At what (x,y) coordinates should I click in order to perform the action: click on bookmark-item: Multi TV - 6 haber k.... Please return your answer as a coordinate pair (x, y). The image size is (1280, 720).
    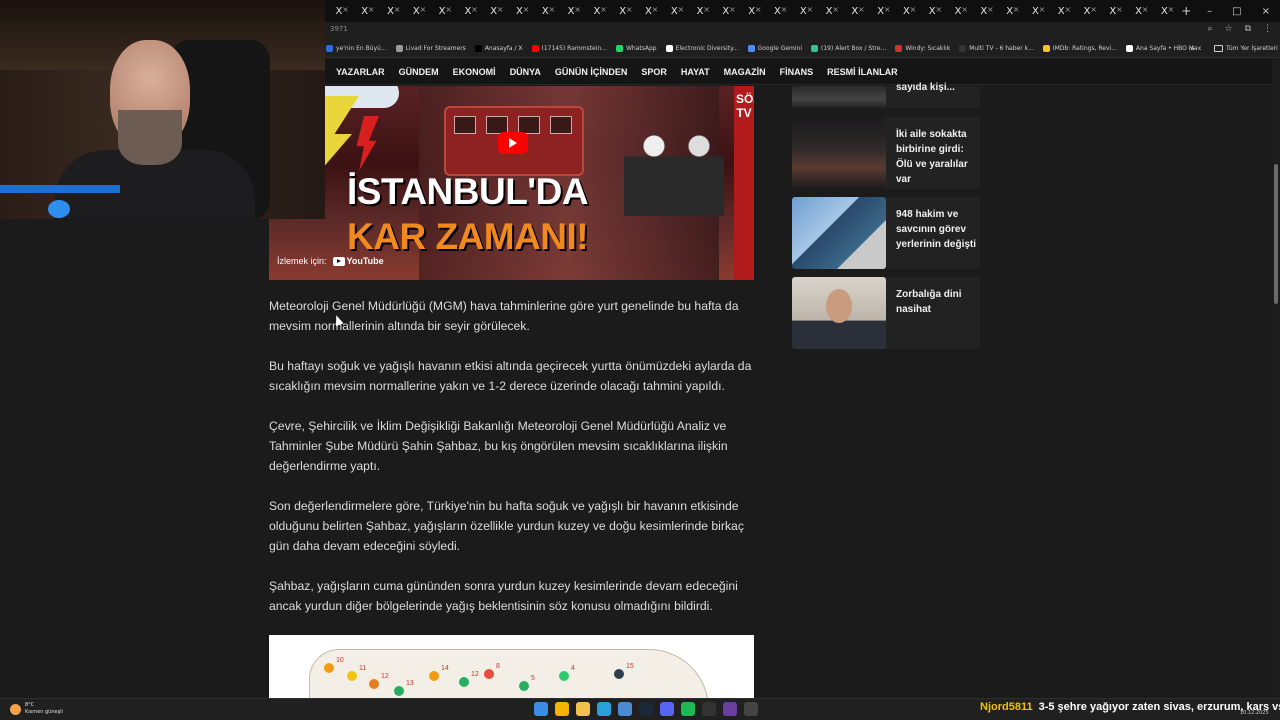
    Looking at the image, I should click on (996, 48).